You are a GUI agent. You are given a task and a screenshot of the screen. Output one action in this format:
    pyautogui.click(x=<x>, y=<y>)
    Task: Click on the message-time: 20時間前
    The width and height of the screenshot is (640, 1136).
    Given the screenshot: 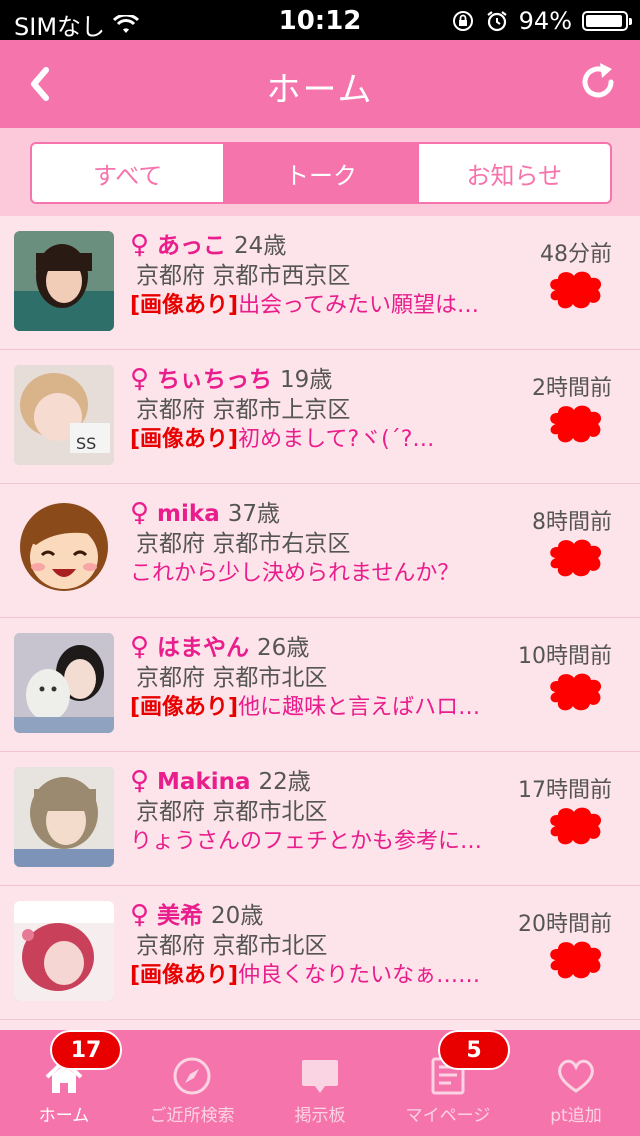 What is the action you would take?
    pyautogui.click(x=565, y=924)
    